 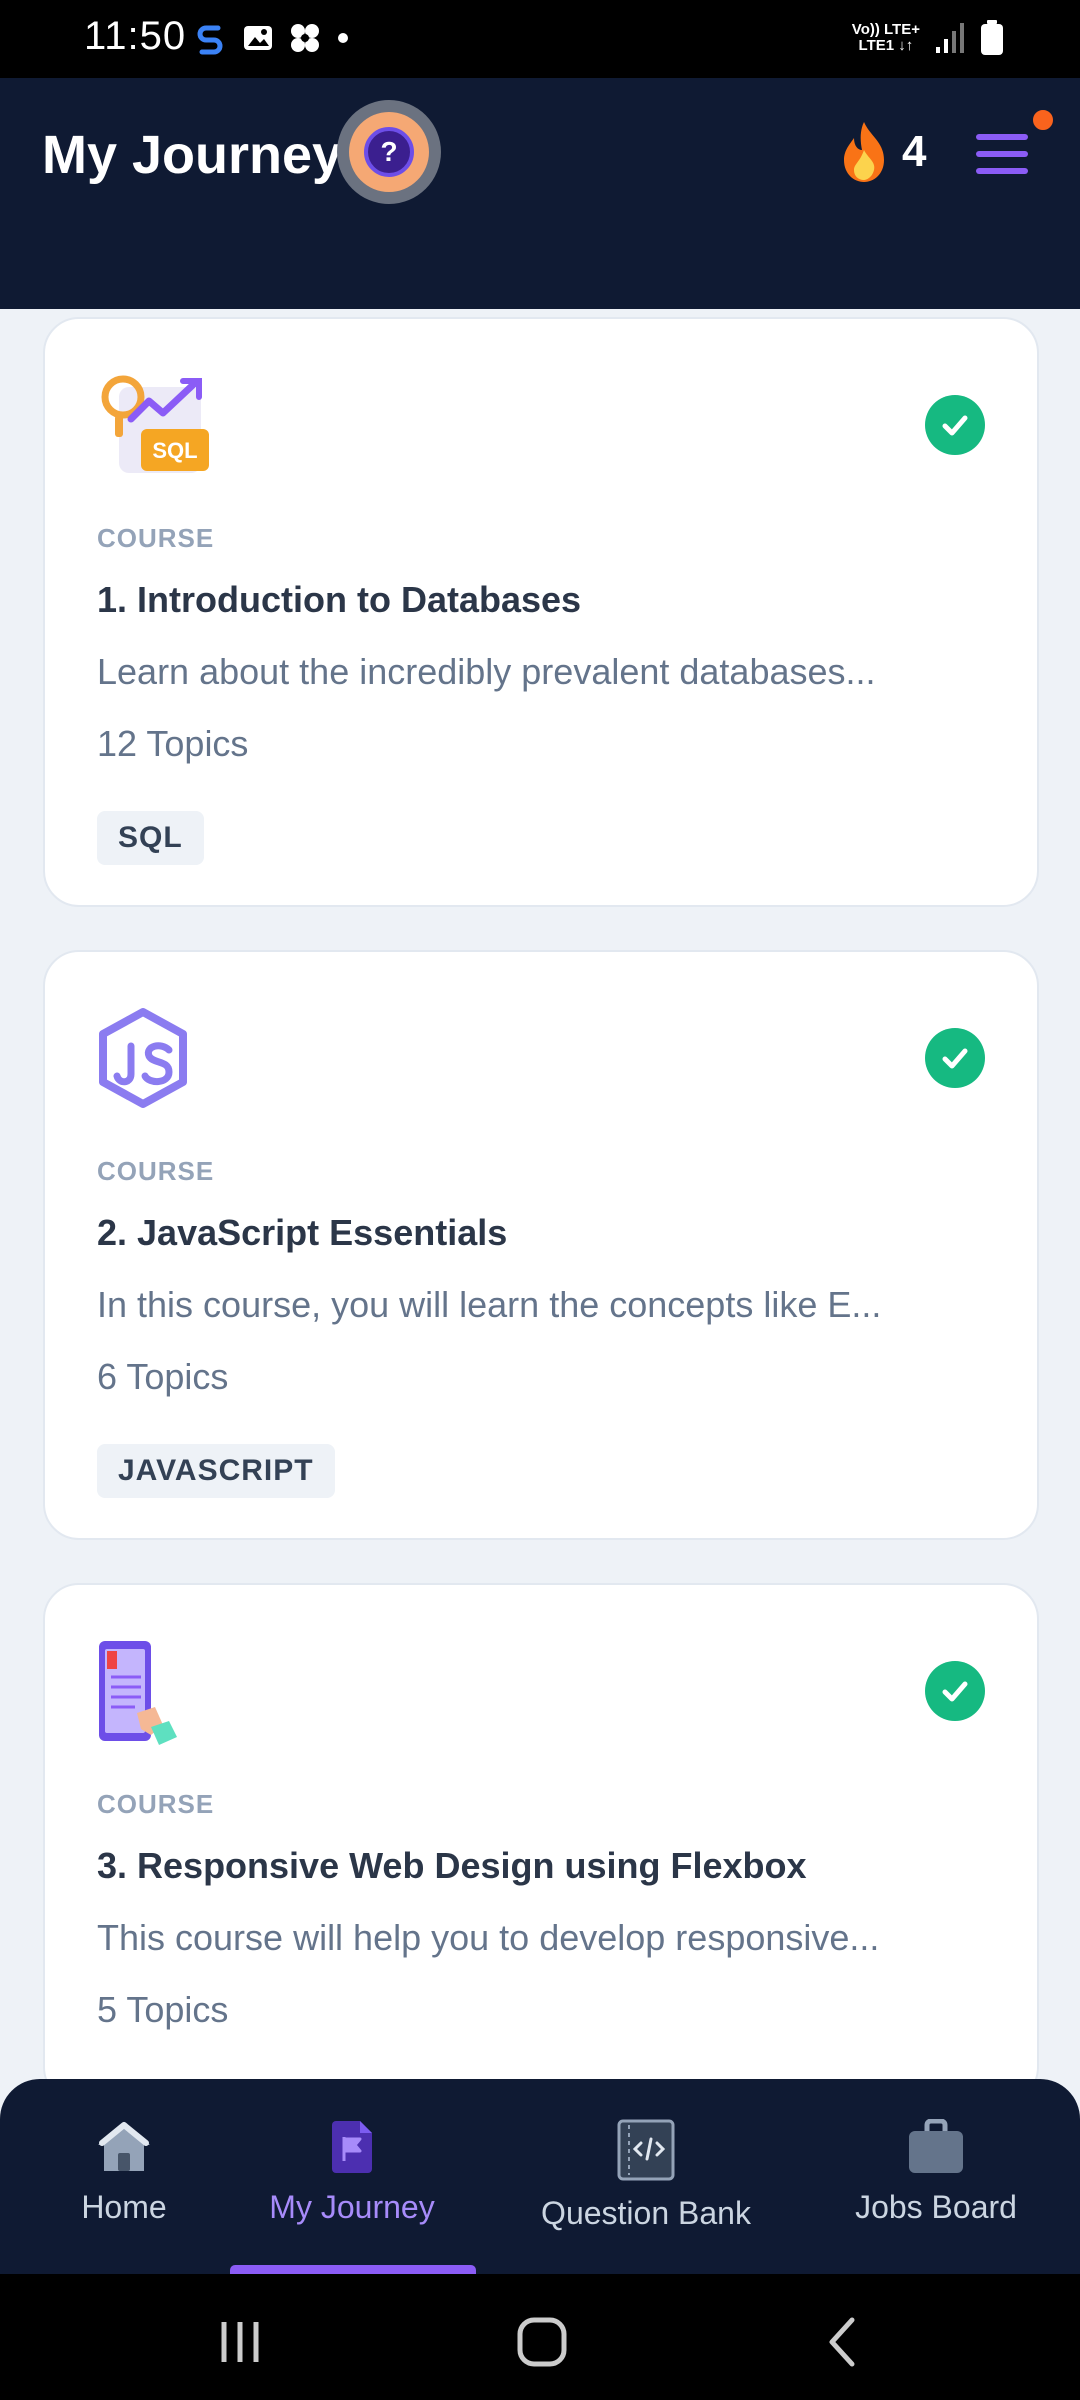 What do you see at coordinates (540, 193) in the screenshot?
I see `app-header: My Journey ? 4` at bounding box center [540, 193].